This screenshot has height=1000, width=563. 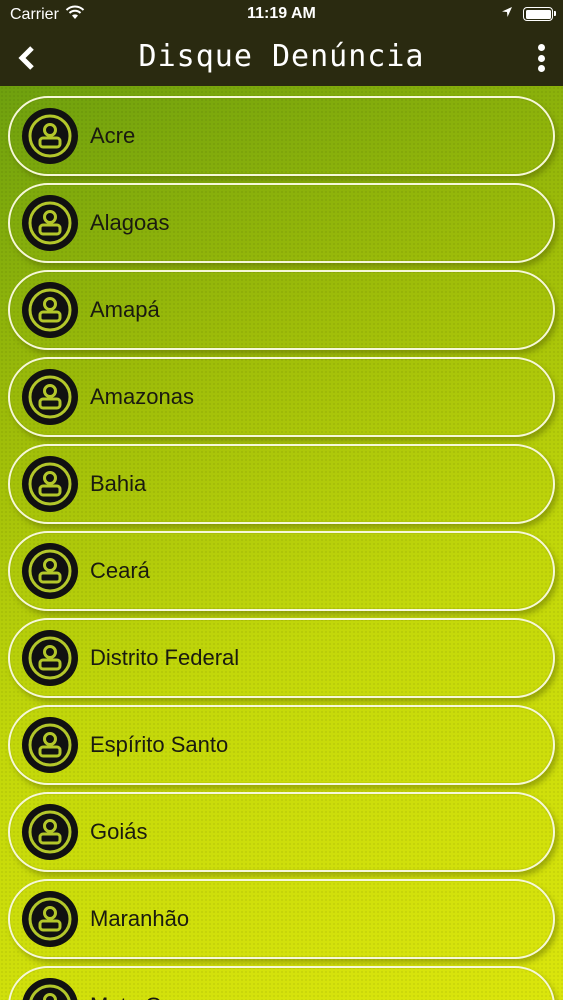 I want to click on location-arrow-icon, so click(x=507, y=14).